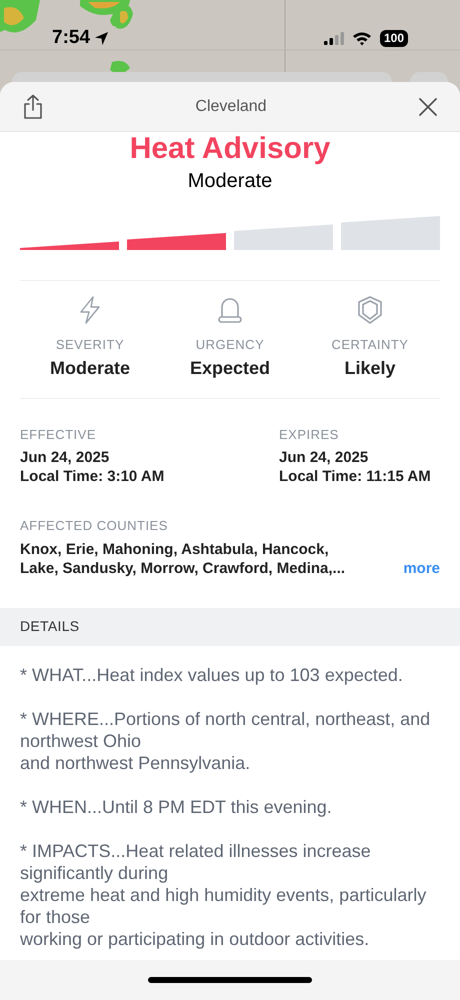  Describe the element at coordinates (355, 476) in the screenshot. I see `local-time: Local Time: 11:15 AM` at that location.